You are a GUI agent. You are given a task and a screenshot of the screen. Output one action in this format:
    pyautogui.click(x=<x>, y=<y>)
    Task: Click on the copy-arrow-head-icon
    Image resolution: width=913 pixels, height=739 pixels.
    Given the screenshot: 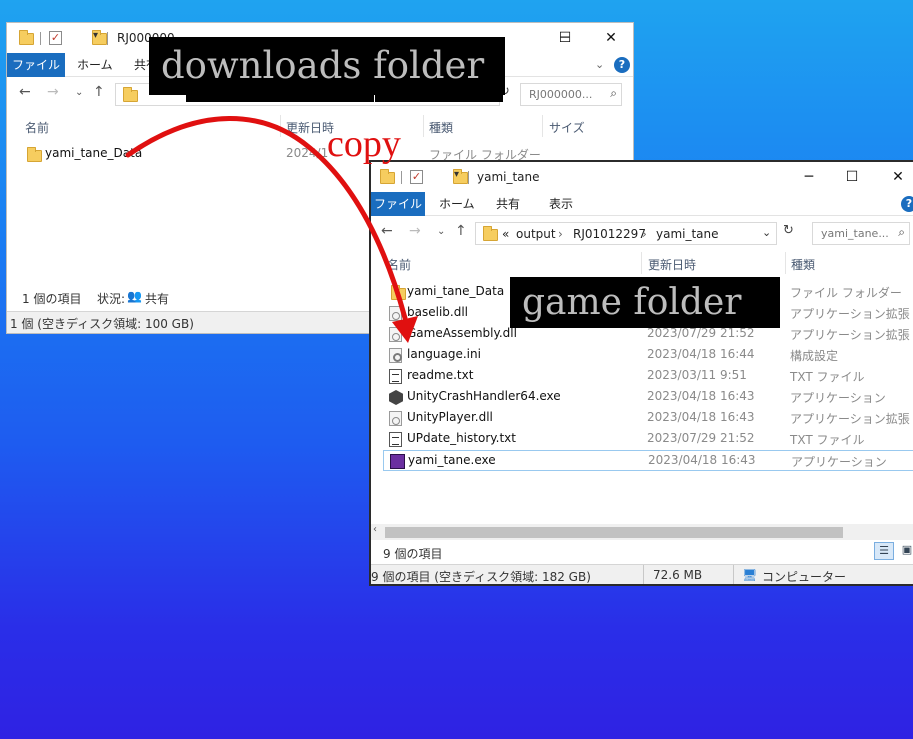 What is the action you would take?
    pyautogui.click(x=405, y=329)
    